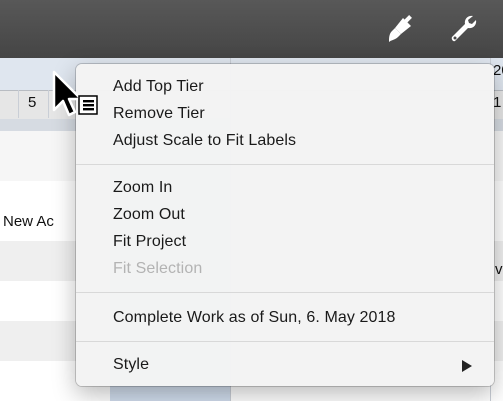  Describe the element at coordinates (28, 221) in the screenshot. I see `task-name: New Ac` at that location.